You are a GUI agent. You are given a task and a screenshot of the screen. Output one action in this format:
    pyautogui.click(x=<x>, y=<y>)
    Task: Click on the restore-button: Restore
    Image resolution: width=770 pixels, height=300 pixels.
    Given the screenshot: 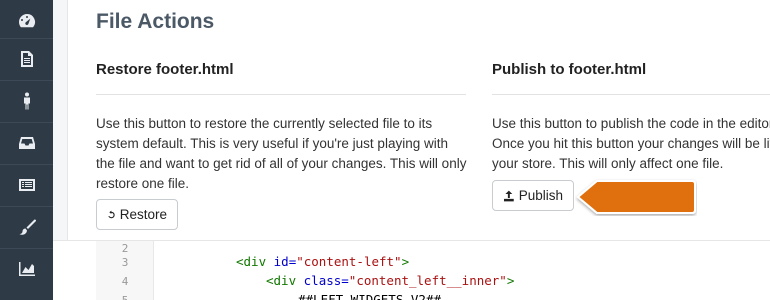 What is the action you would take?
    pyautogui.click(x=137, y=214)
    